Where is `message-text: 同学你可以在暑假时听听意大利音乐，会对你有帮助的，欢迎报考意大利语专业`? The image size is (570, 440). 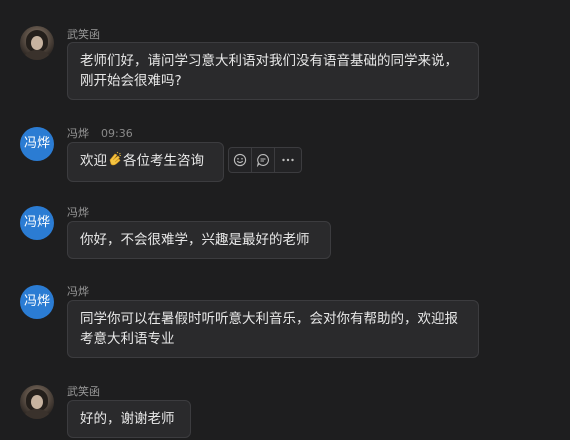 message-text: 同学你可以在暑假时听听意大利音乐，会对你有帮助的，欢迎报考意大利语专业 is located at coordinates (269, 329).